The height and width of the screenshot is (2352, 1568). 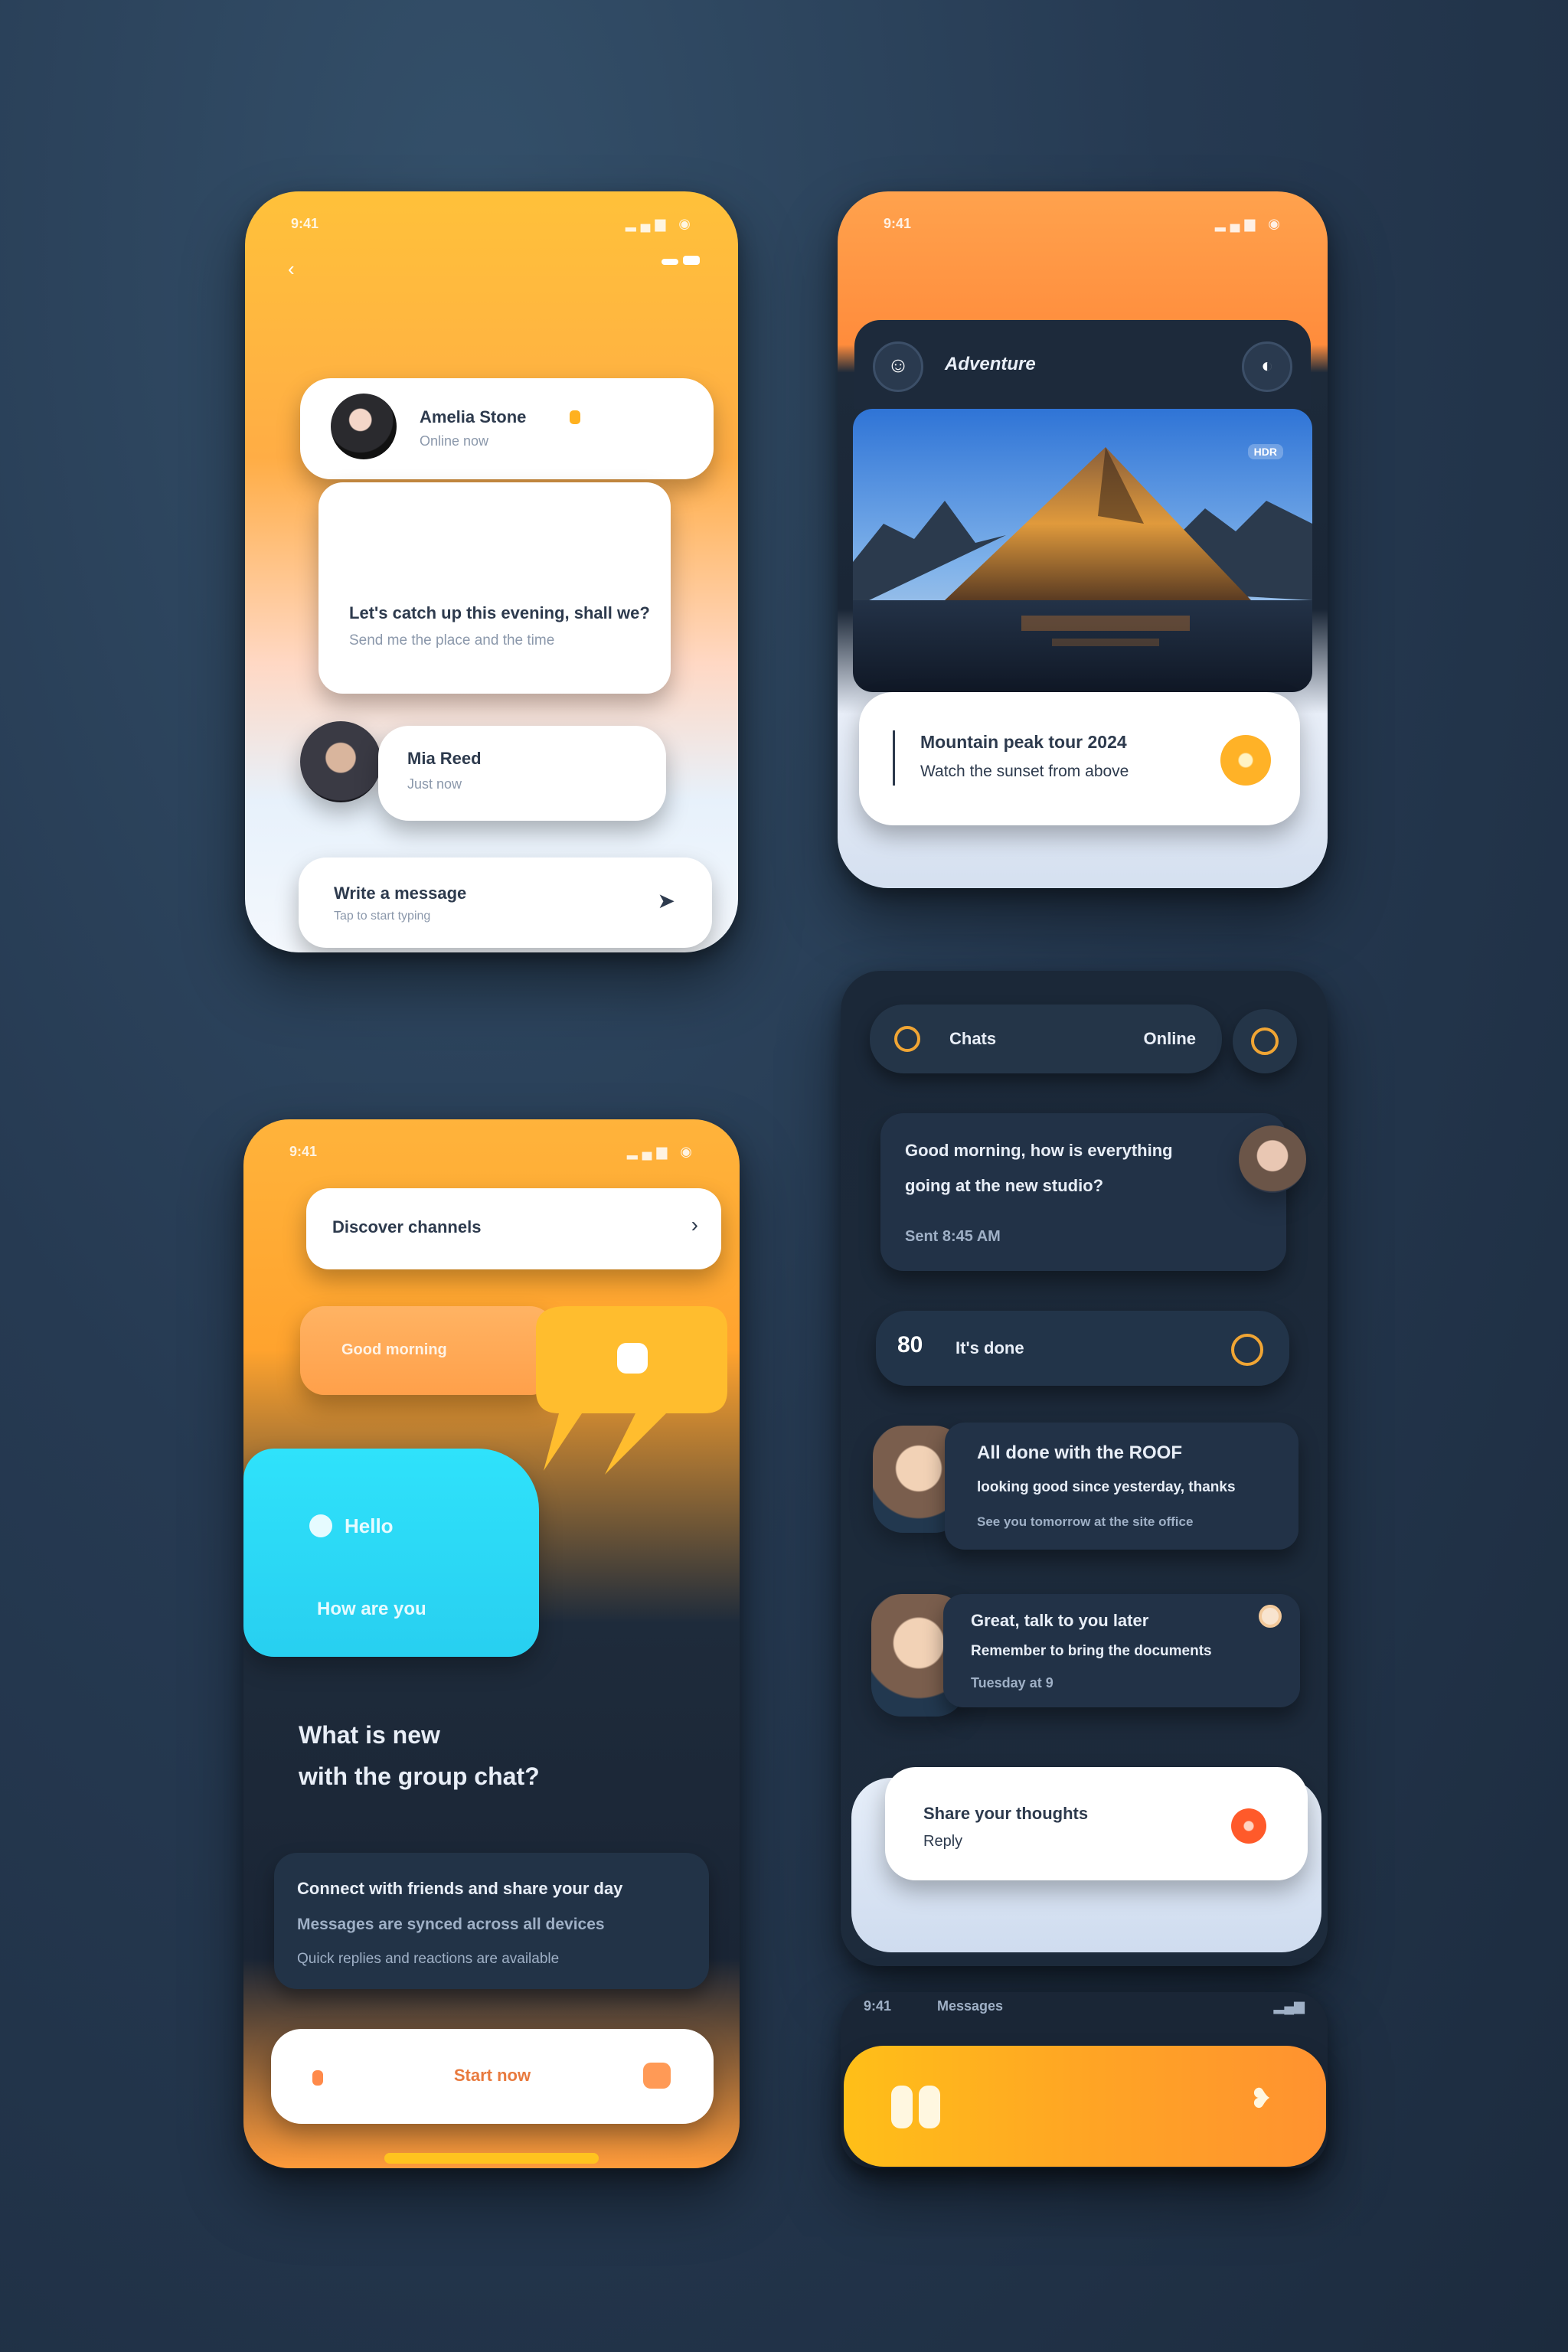 I want to click on status-left: 9:41, so click(x=878, y=2006).